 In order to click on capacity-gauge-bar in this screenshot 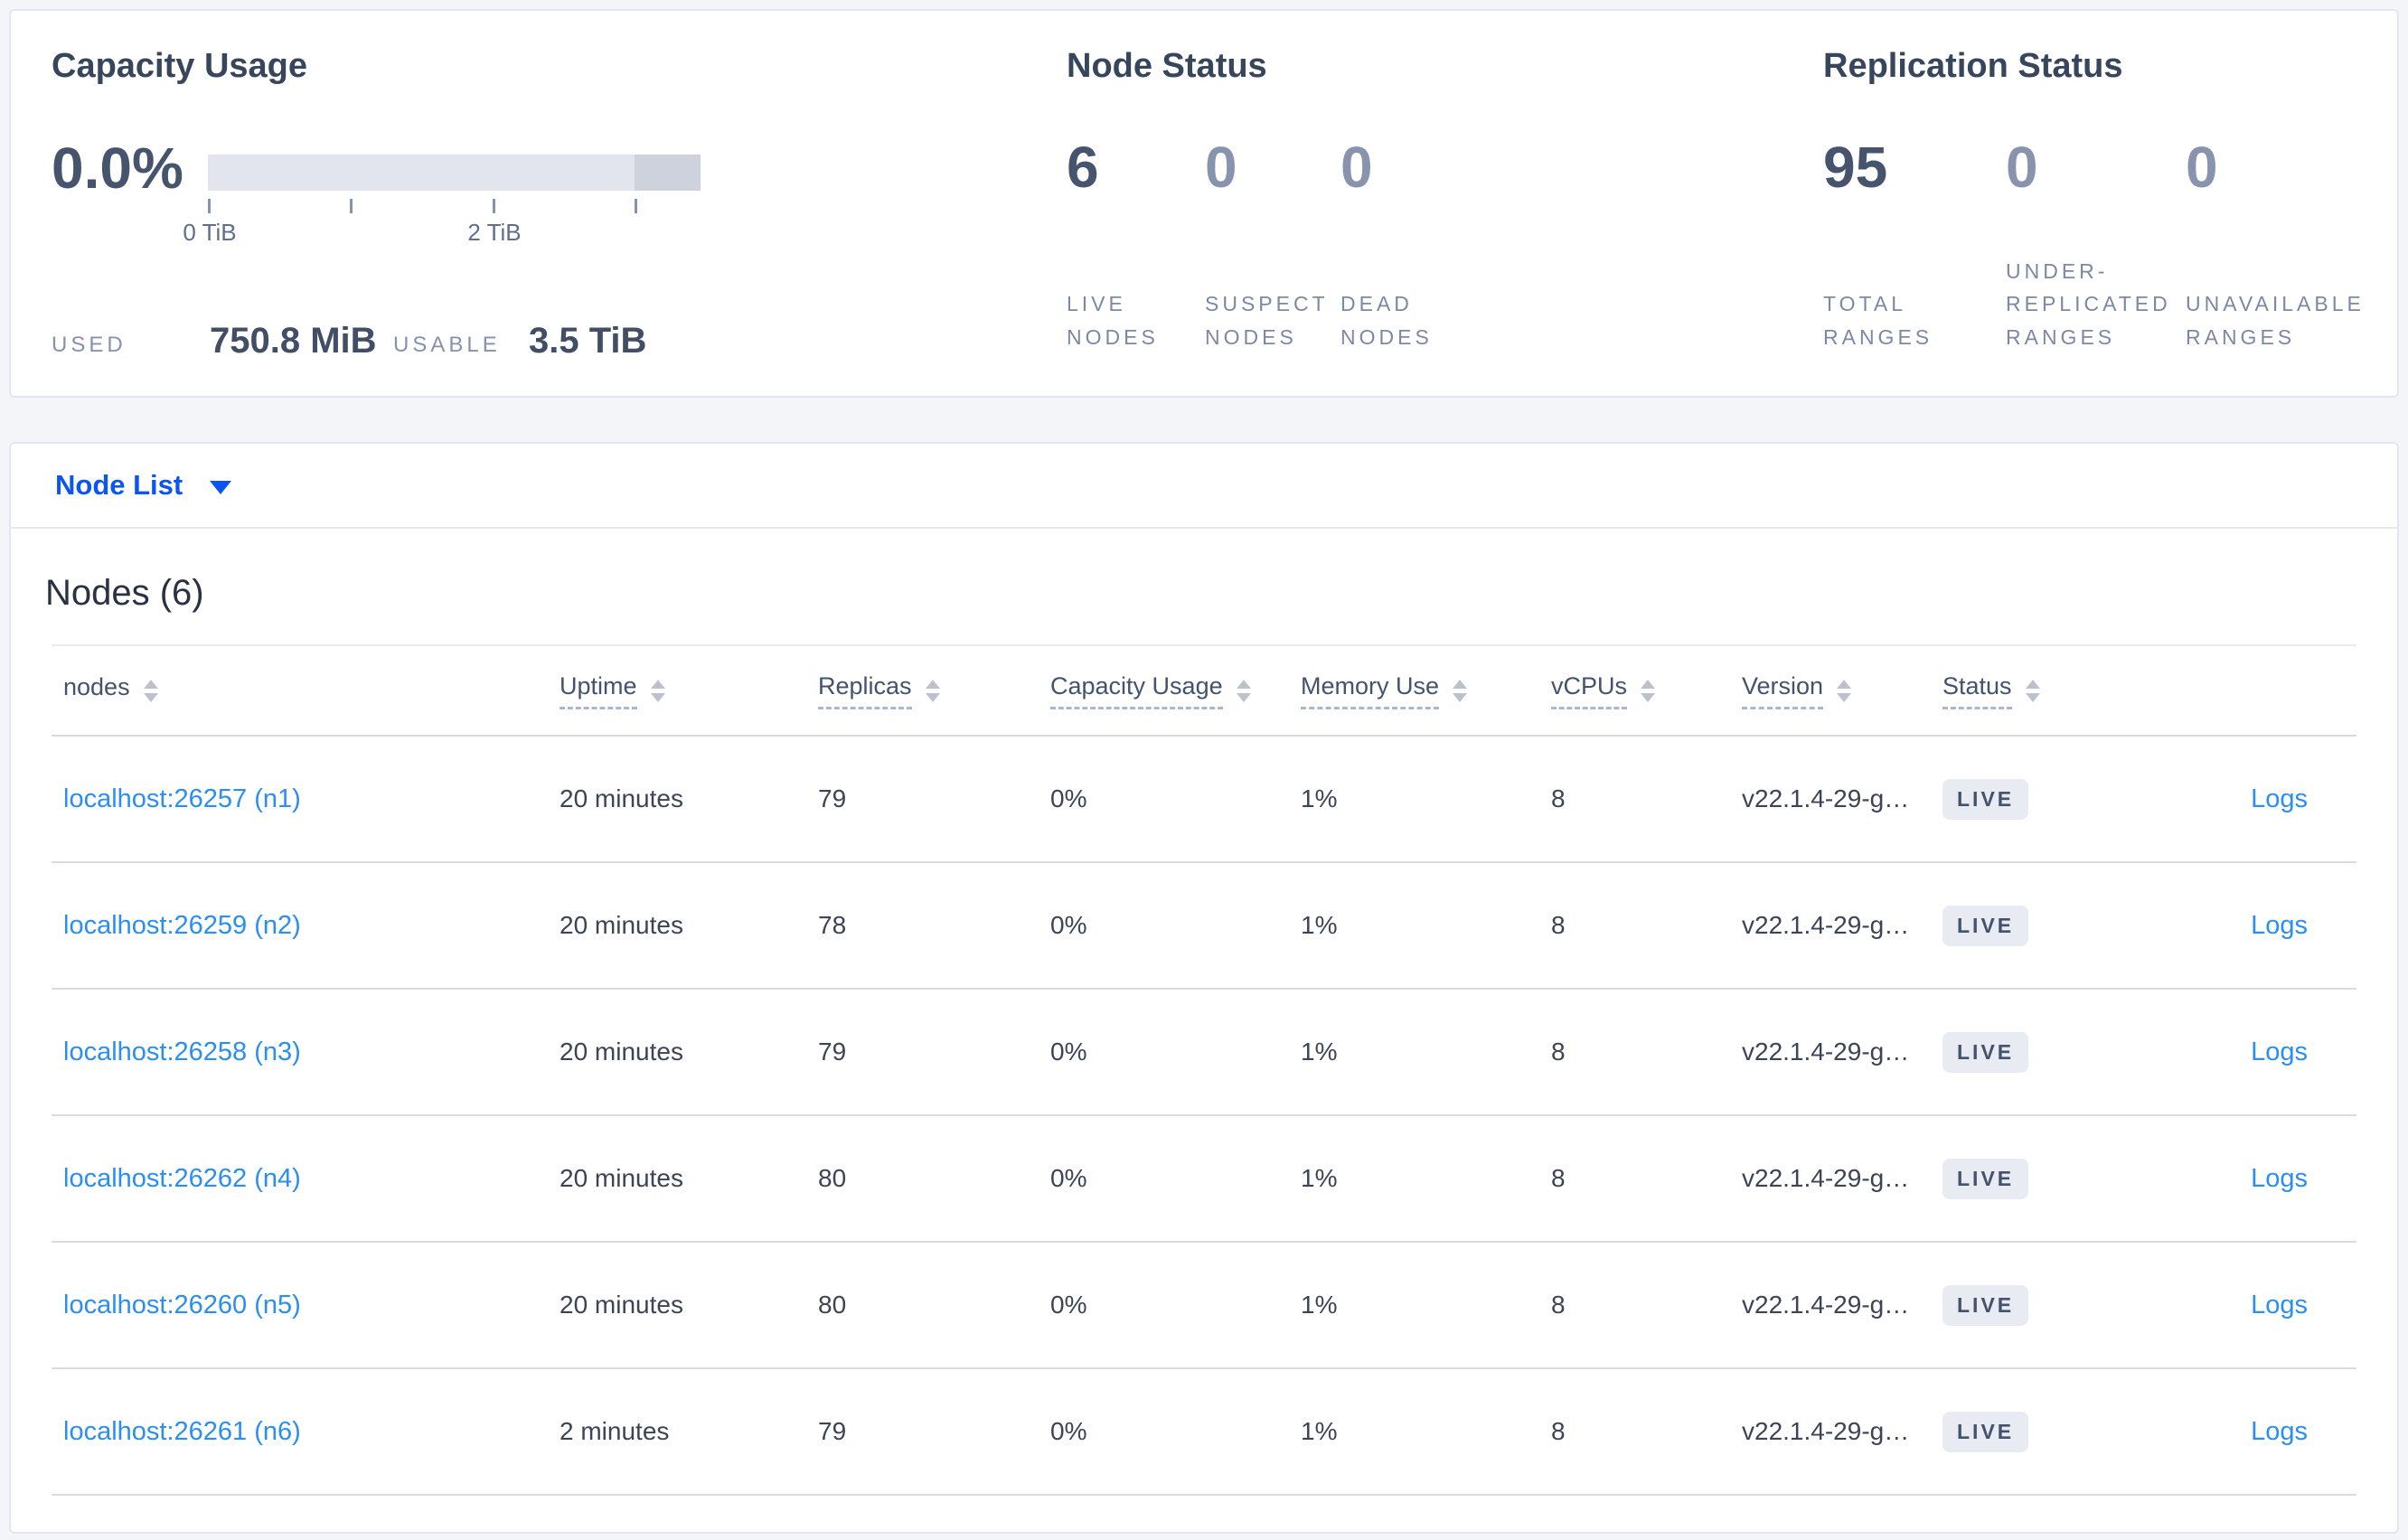, I will do `click(454, 173)`.